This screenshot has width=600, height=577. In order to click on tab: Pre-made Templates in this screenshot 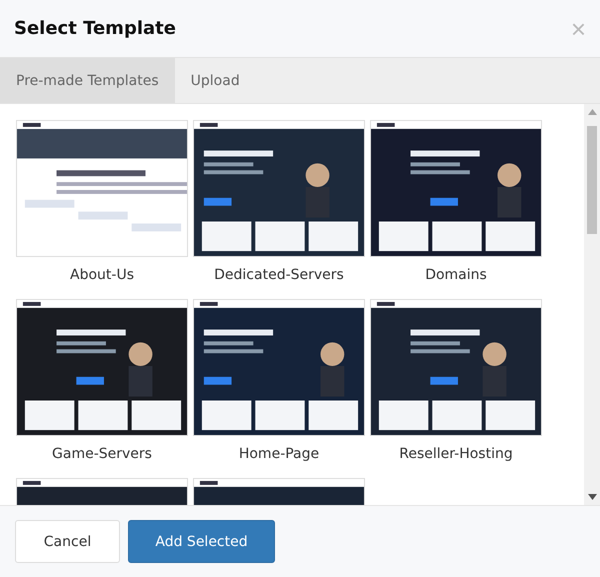, I will do `click(87, 80)`.